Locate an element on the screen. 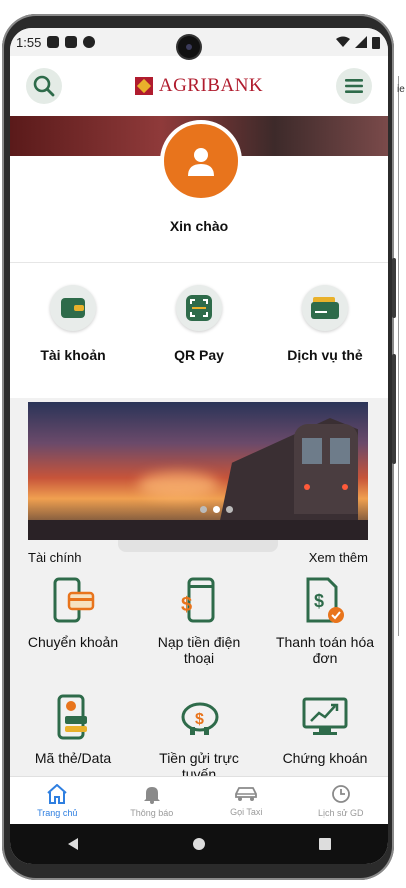  card-service-icon is located at coordinates (325, 308).